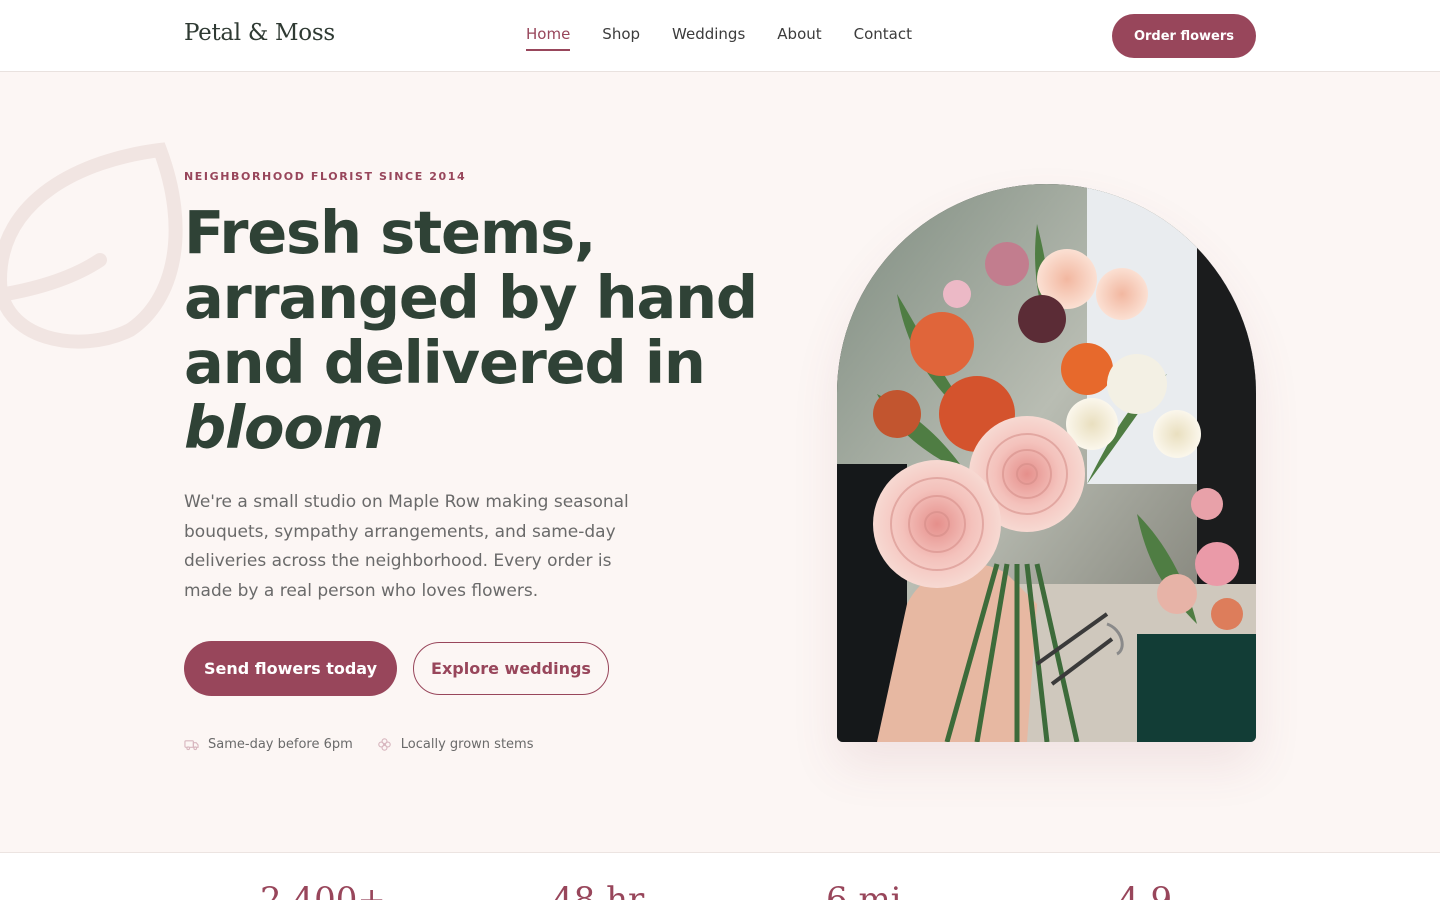  What do you see at coordinates (91, 245) in the screenshot?
I see `leaf-decoration-icon` at bounding box center [91, 245].